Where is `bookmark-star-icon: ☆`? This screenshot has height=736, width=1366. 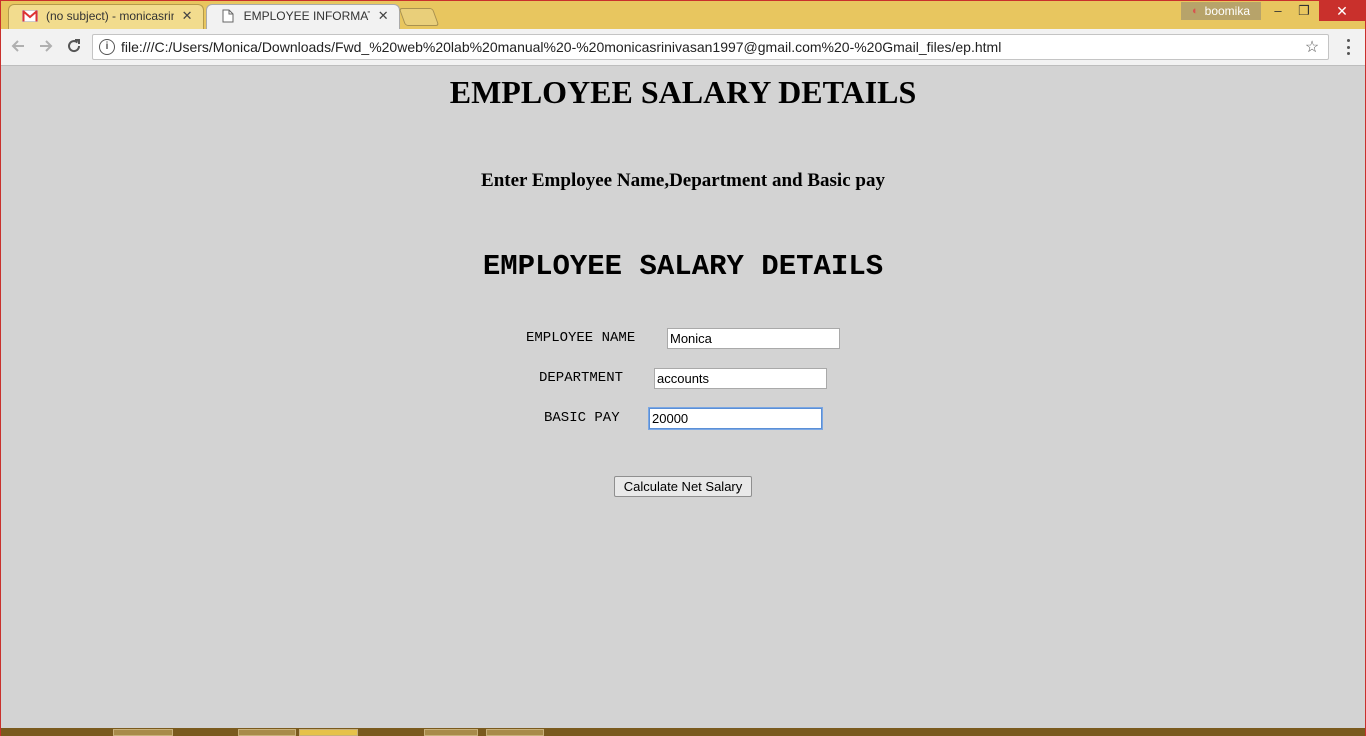
bookmark-star-icon: ☆ is located at coordinates (1312, 47).